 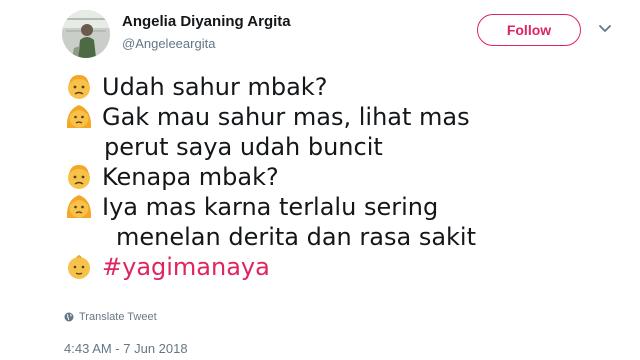 What do you see at coordinates (190, 177) in the screenshot?
I see `tweet-line-text: Kenapa mbak?` at bounding box center [190, 177].